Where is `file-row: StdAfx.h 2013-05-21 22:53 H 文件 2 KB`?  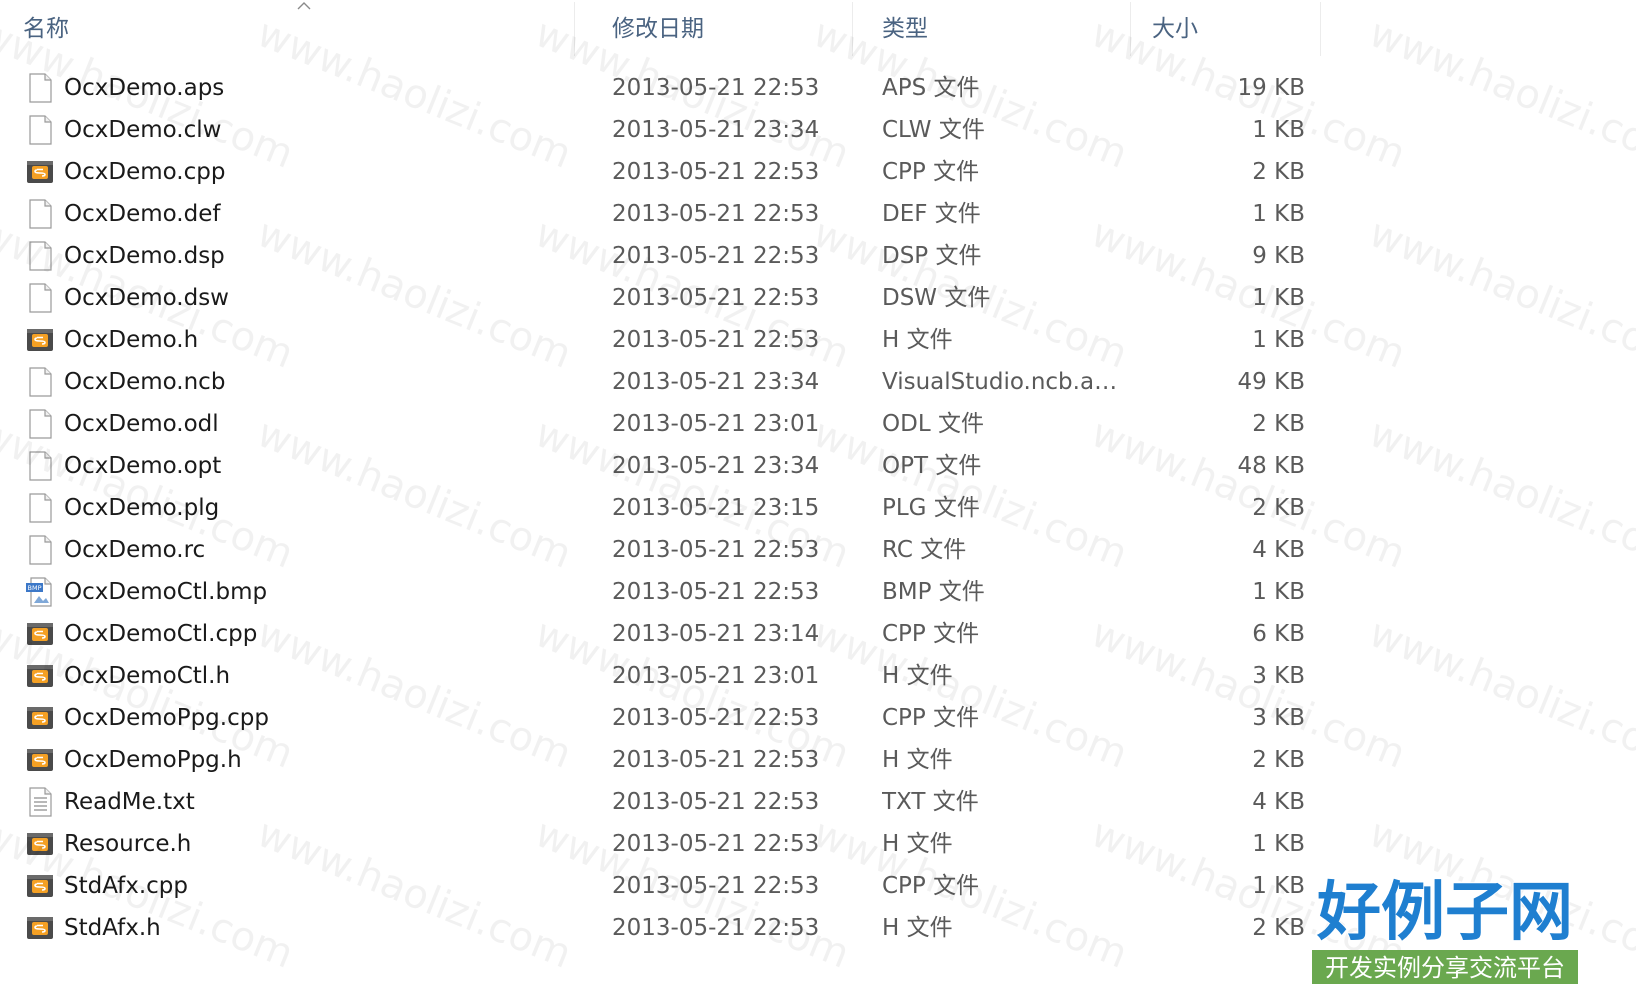
file-row: StdAfx.h 2013-05-21 22:53 H 文件 2 KB is located at coordinates (660, 928).